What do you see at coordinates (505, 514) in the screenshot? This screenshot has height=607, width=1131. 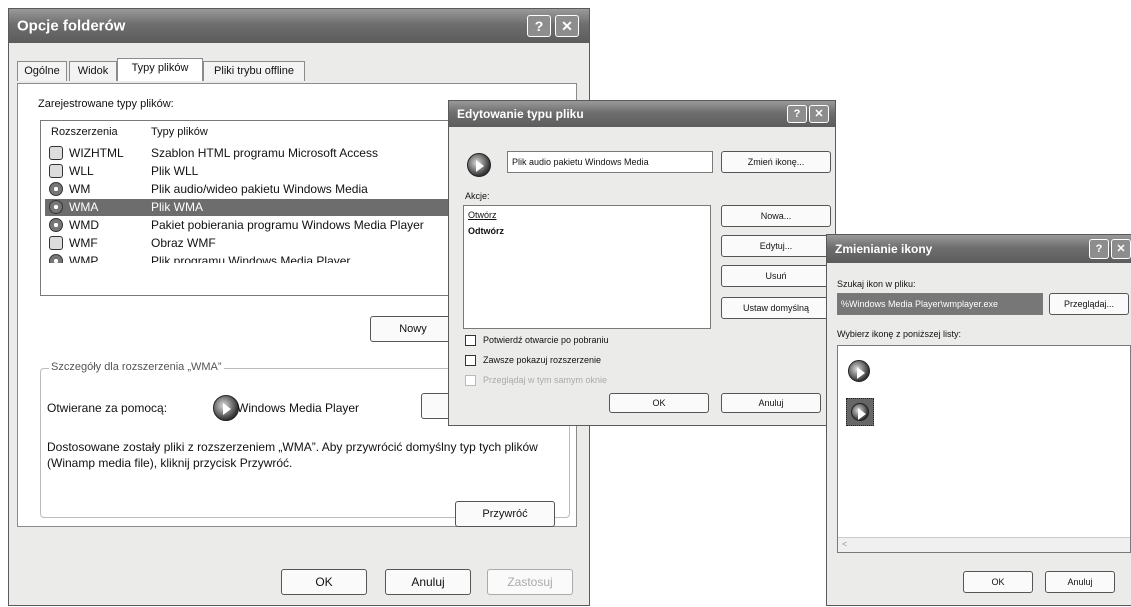 I see `restore-button: Przywróć` at bounding box center [505, 514].